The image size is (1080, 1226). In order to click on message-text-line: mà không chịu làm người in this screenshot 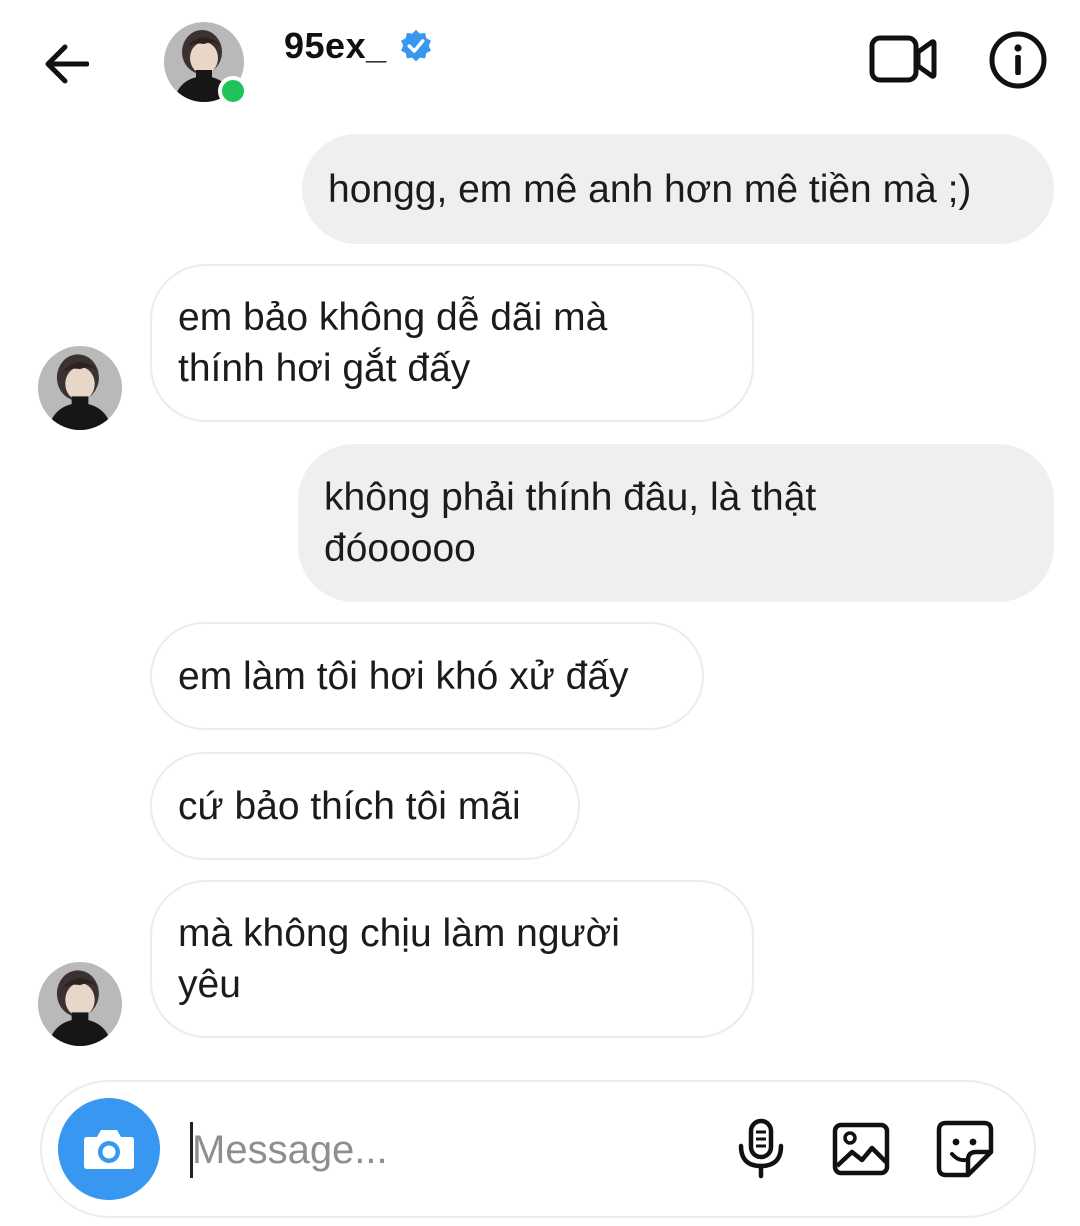, I will do `click(399, 933)`.